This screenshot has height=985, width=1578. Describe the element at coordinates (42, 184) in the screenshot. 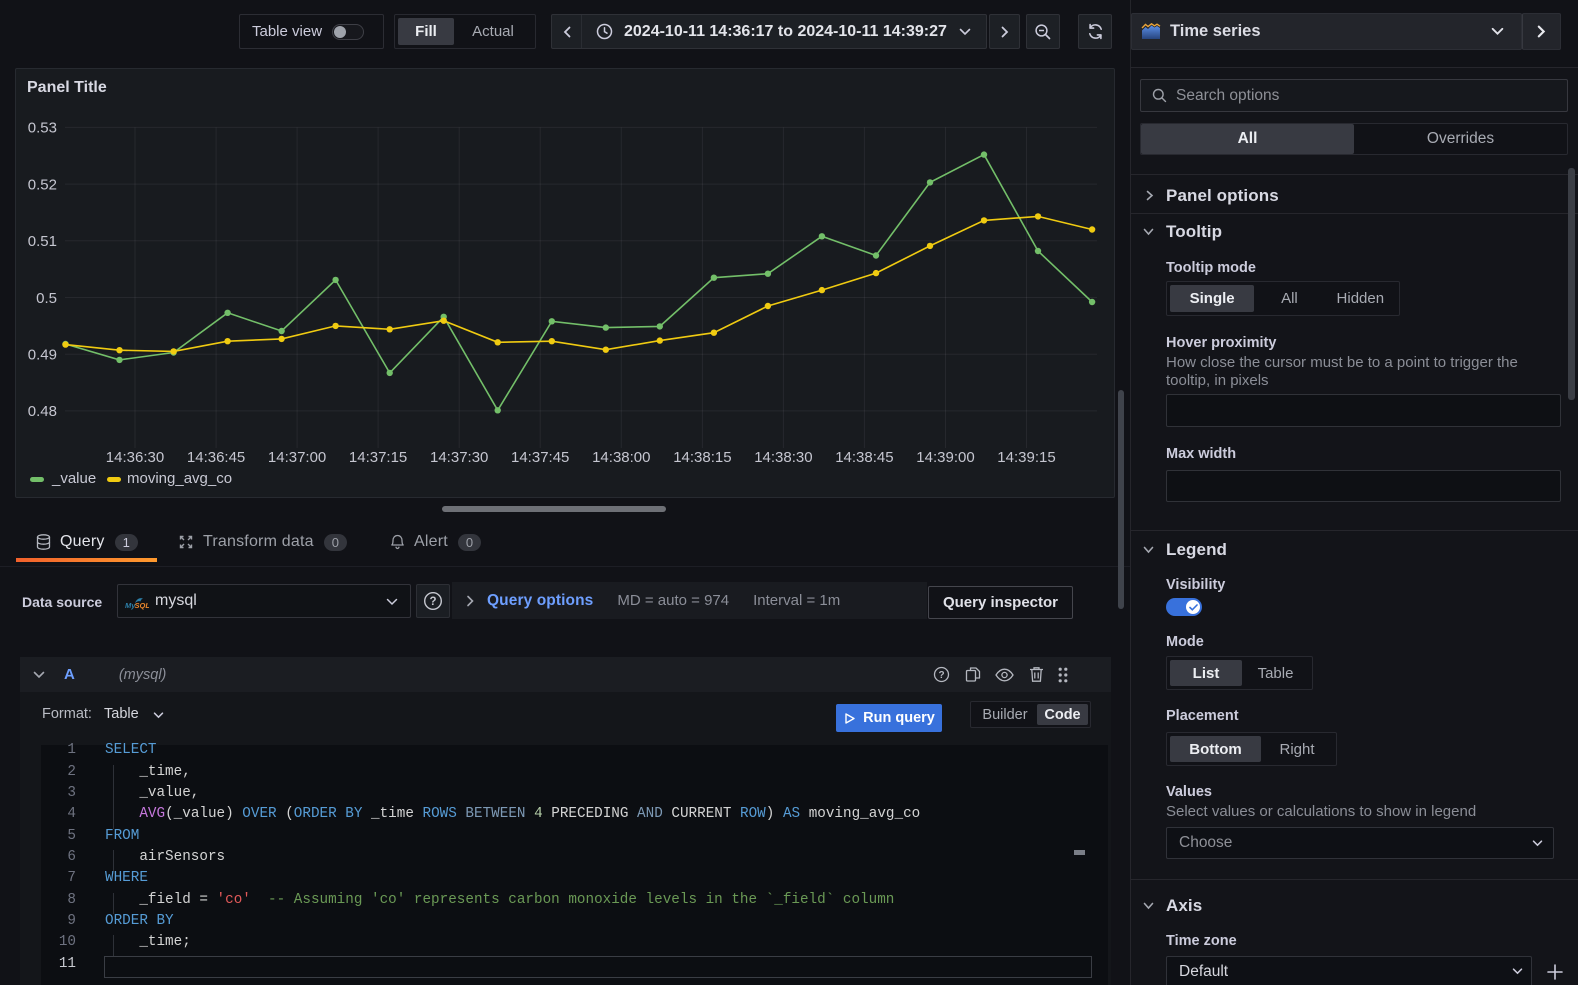

I see `svg-text: 0.52` at that location.